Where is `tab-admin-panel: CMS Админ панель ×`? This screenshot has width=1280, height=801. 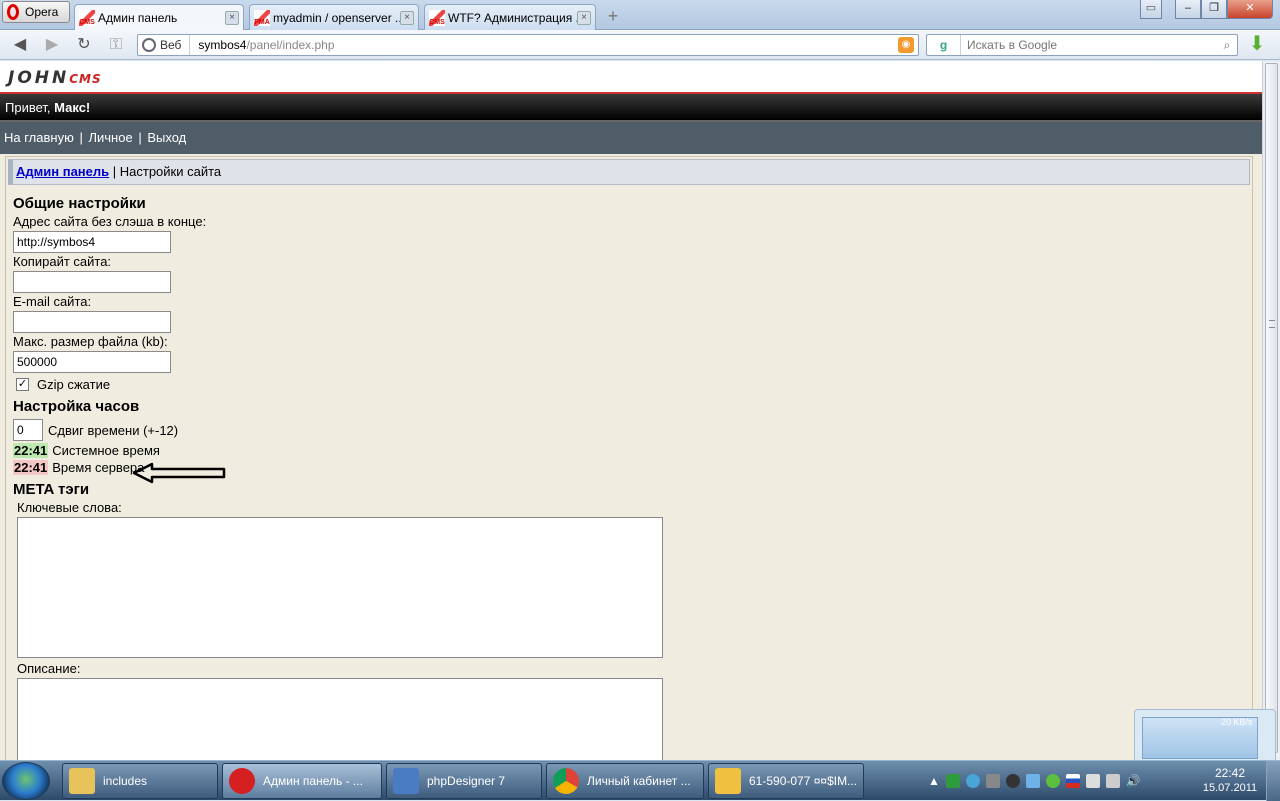 tab-admin-panel: CMS Админ панель × is located at coordinates (159, 17).